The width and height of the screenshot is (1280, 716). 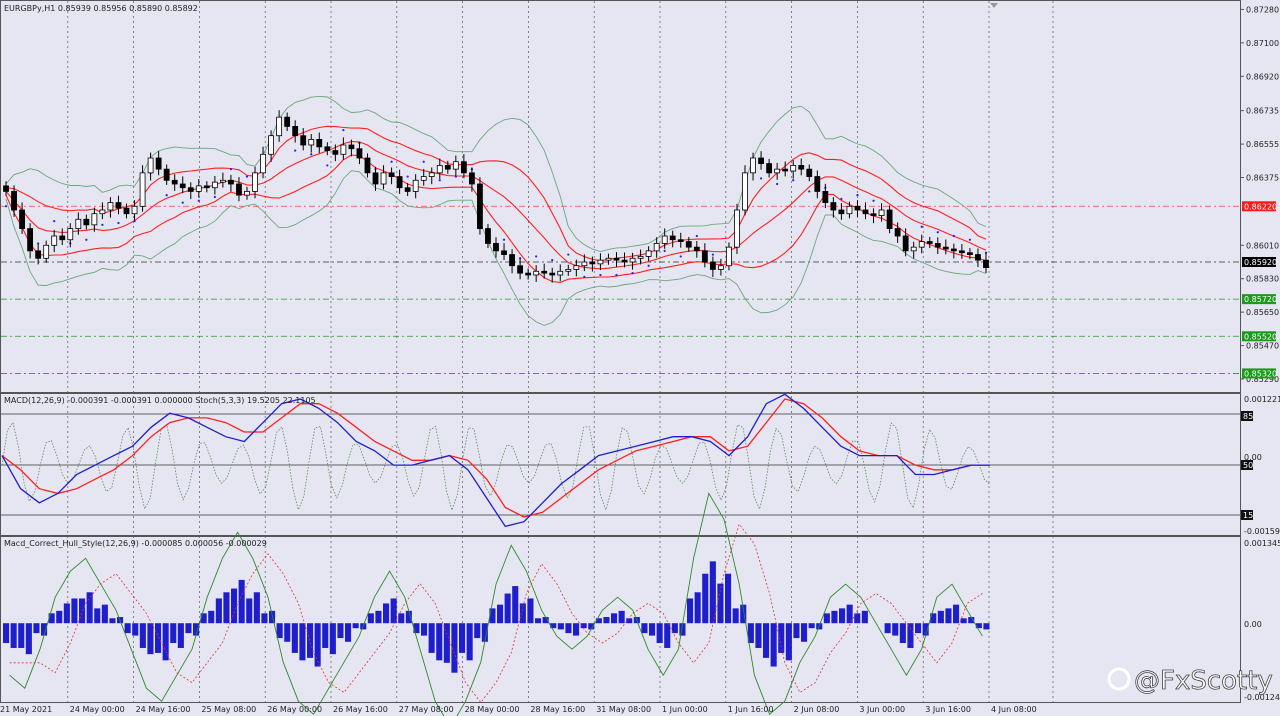 I want to click on price-marker-label: 0.85520, so click(x=1260, y=336).